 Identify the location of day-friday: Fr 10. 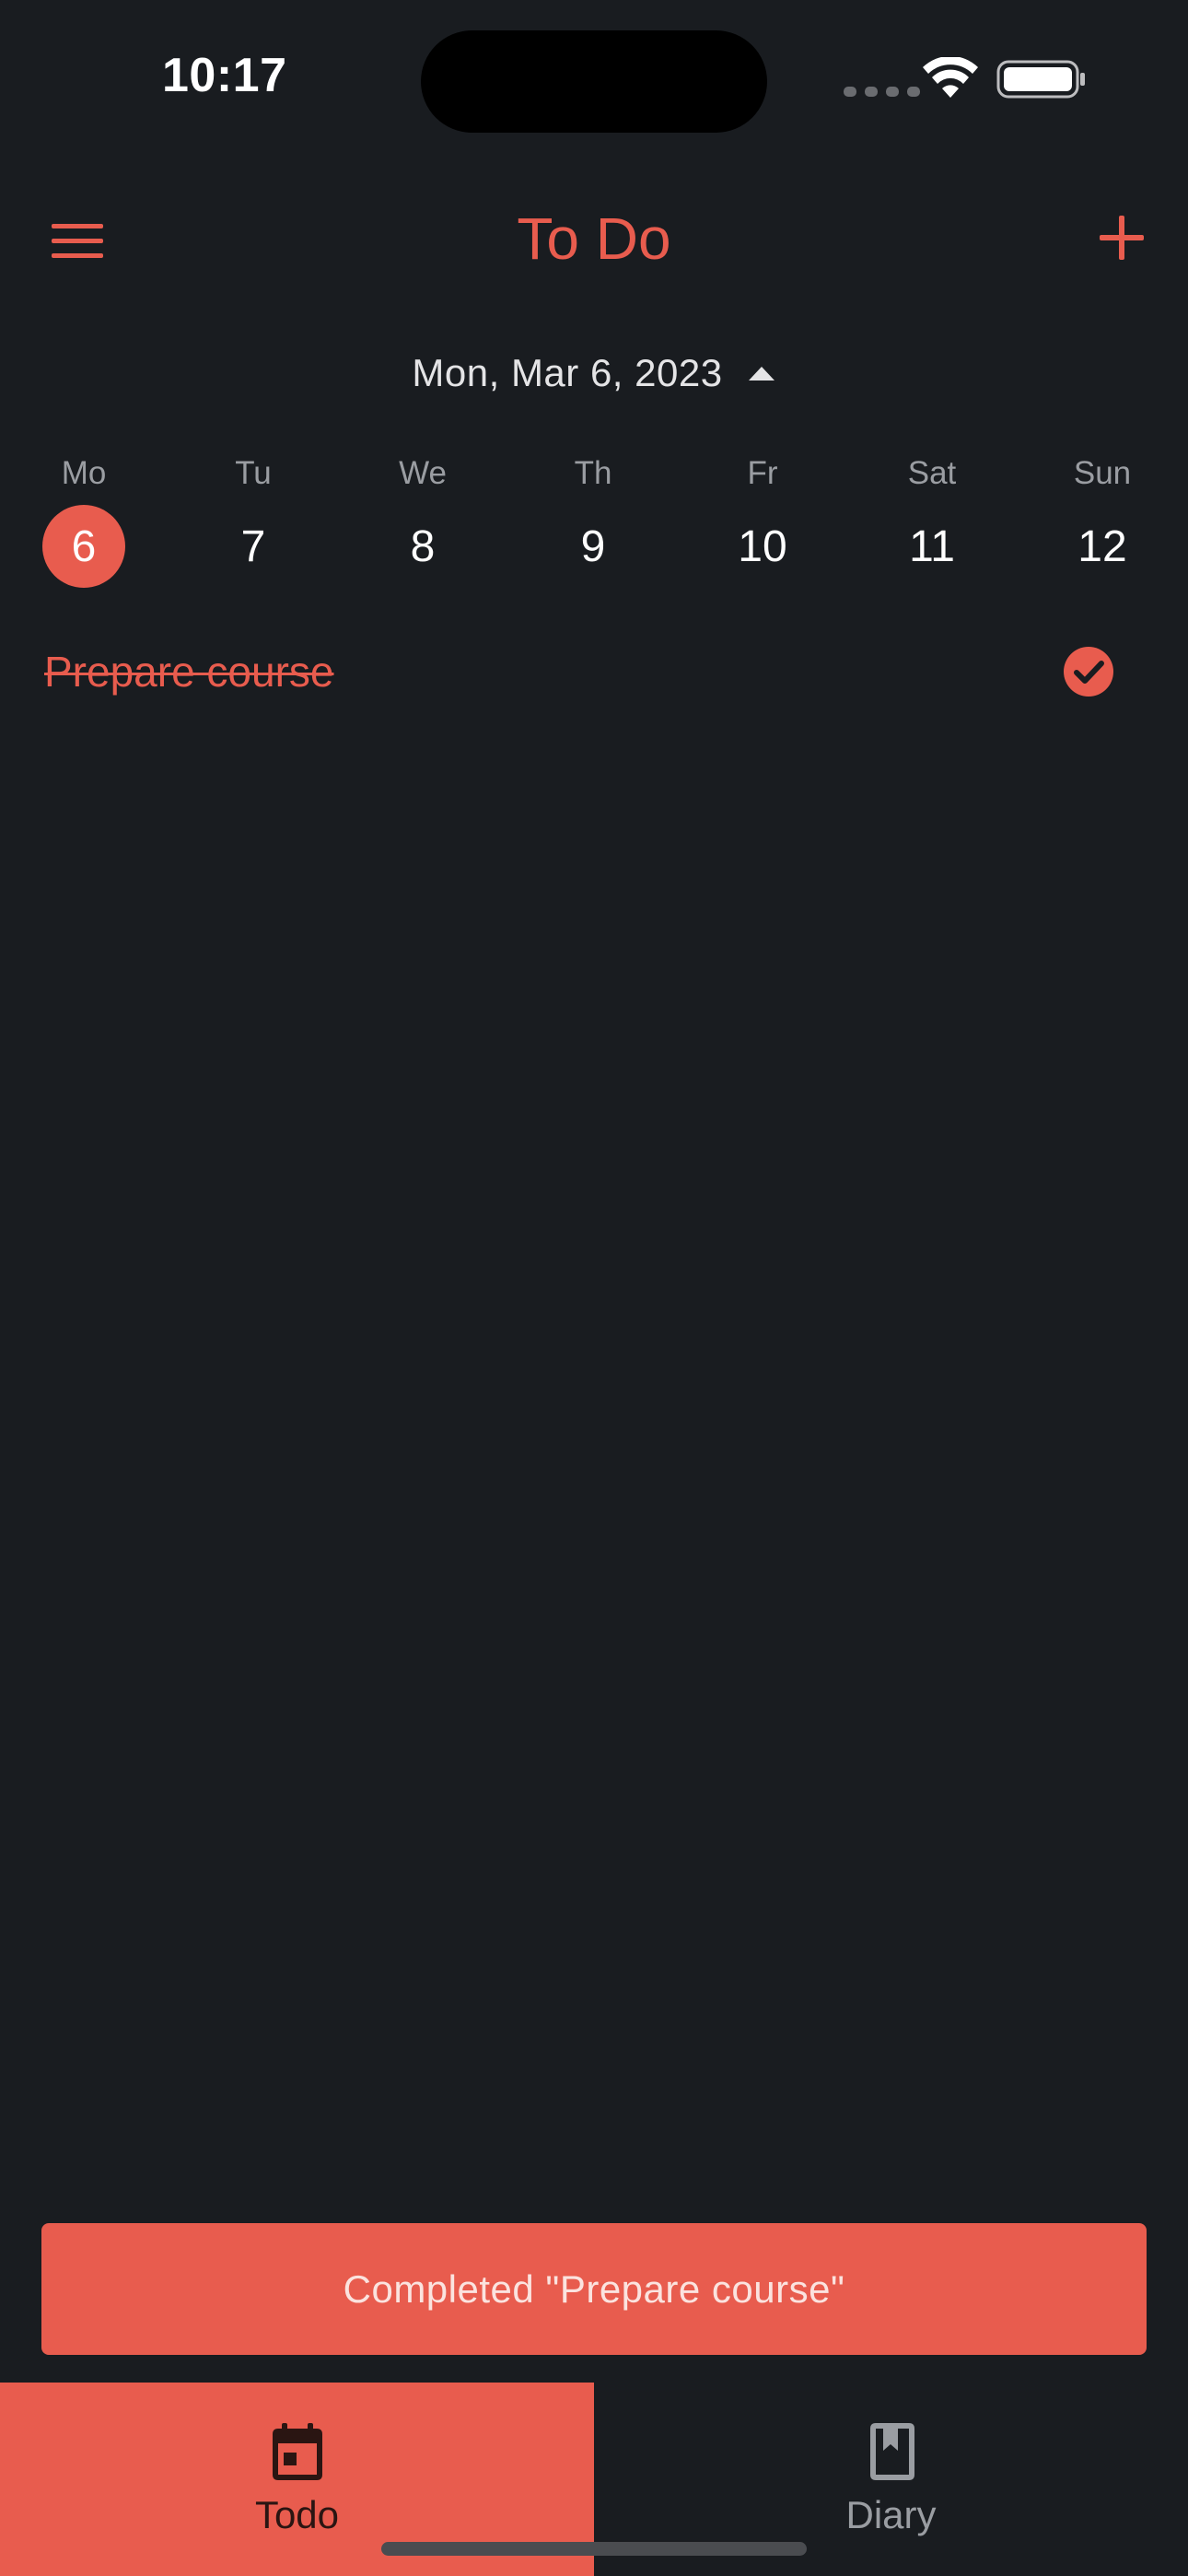
(762, 521).